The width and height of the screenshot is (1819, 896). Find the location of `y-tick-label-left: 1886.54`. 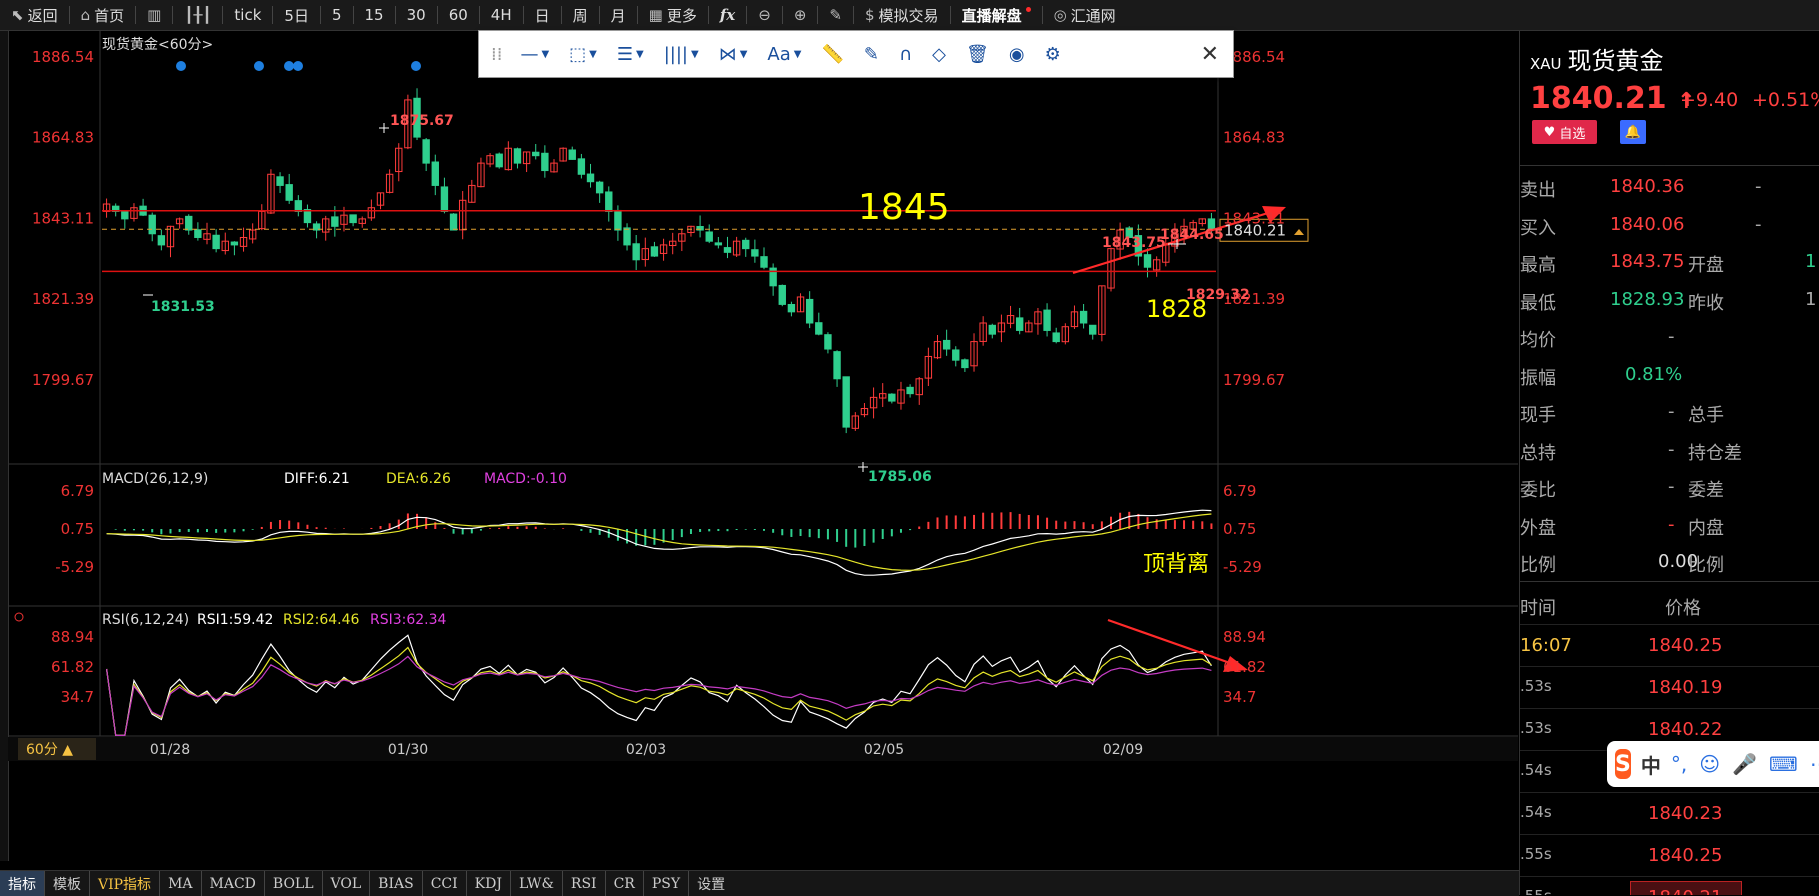

y-tick-label-left: 1886.54 is located at coordinates (63, 57).